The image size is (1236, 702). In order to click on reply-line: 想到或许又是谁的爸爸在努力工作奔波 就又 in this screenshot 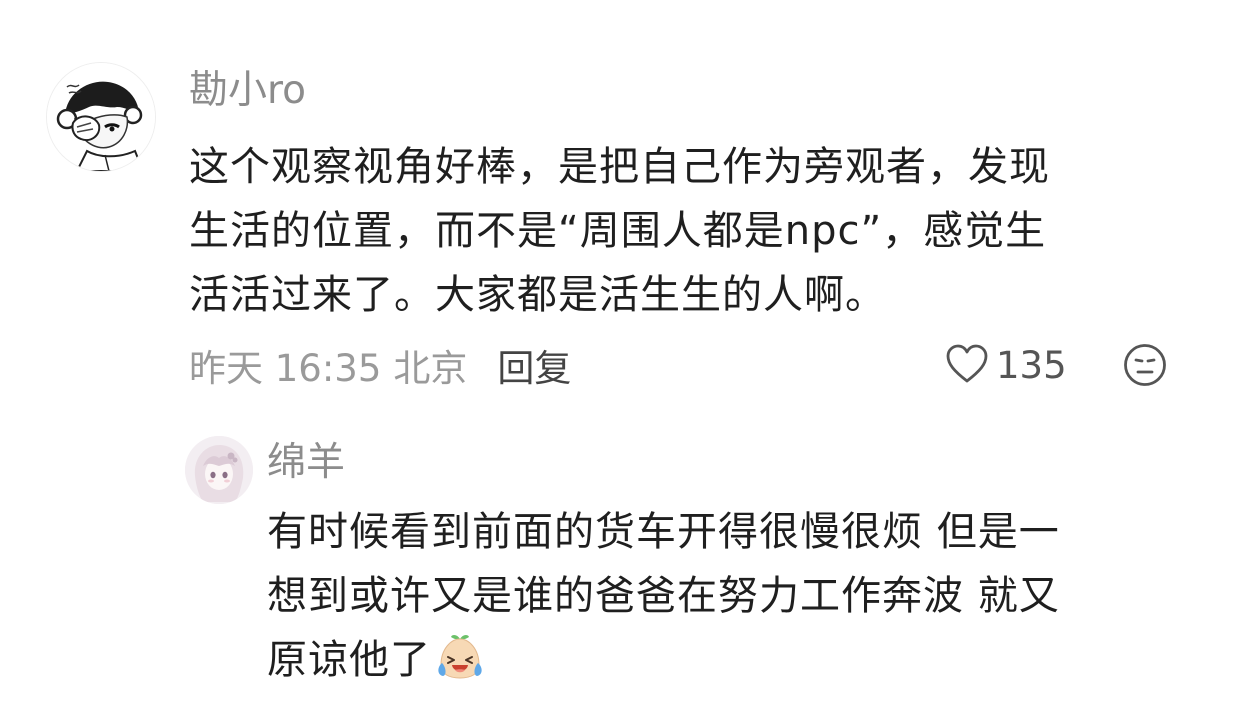, I will do `click(663, 596)`.